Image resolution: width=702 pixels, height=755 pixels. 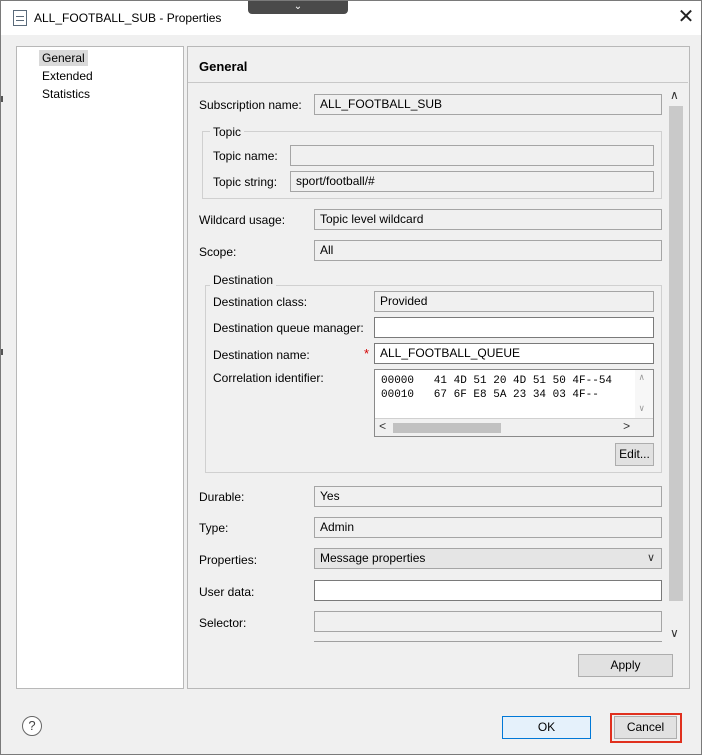 What do you see at coordinates (514, 301) in the screenshot?
I see `destination-class-field: Provided` at bounding box center [514, 301].